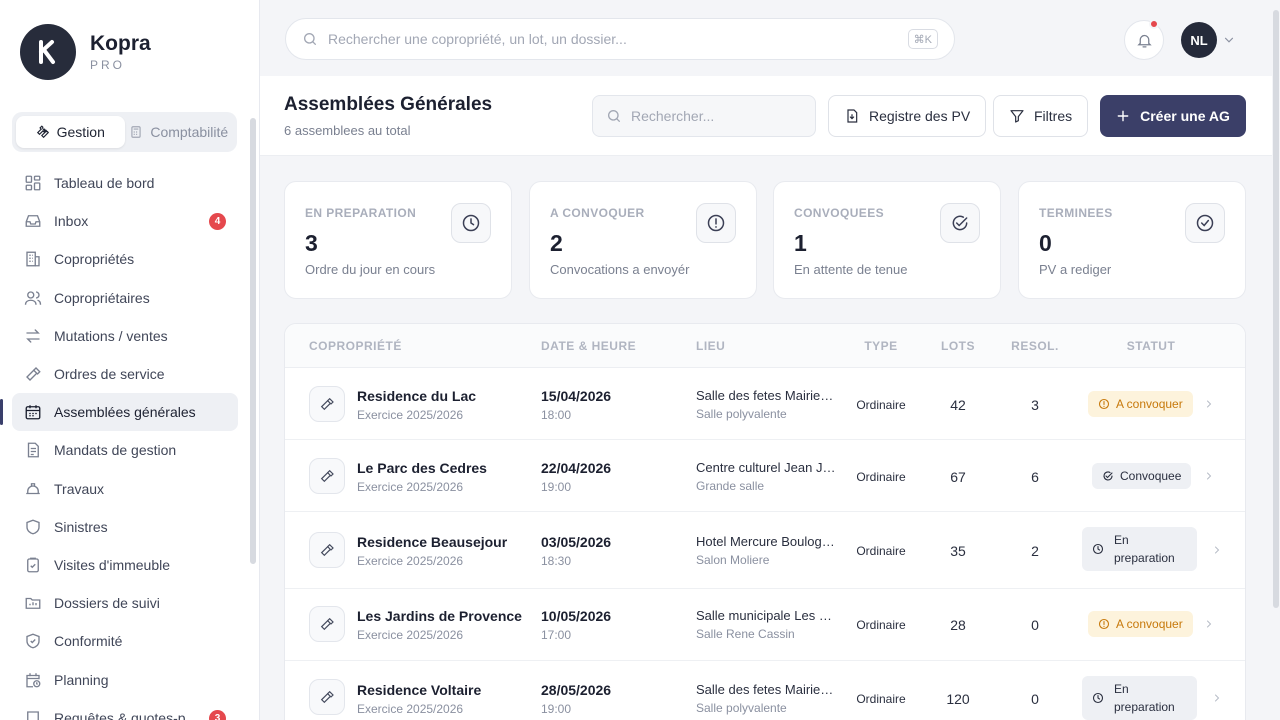  Describe the element at coordinates (958, 699) in the screenshot. I see `row-lots: 120` at that location.